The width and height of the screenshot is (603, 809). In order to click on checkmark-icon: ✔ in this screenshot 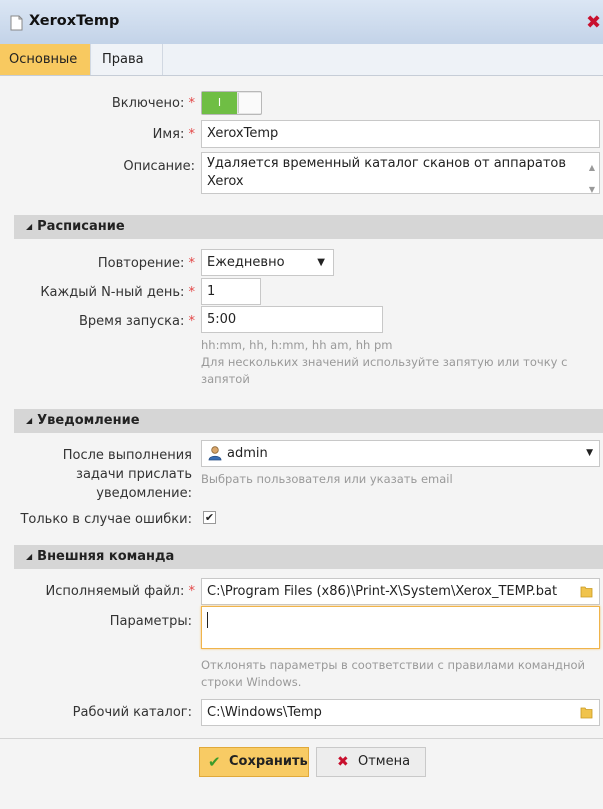, I will do `click(214, 762)`.